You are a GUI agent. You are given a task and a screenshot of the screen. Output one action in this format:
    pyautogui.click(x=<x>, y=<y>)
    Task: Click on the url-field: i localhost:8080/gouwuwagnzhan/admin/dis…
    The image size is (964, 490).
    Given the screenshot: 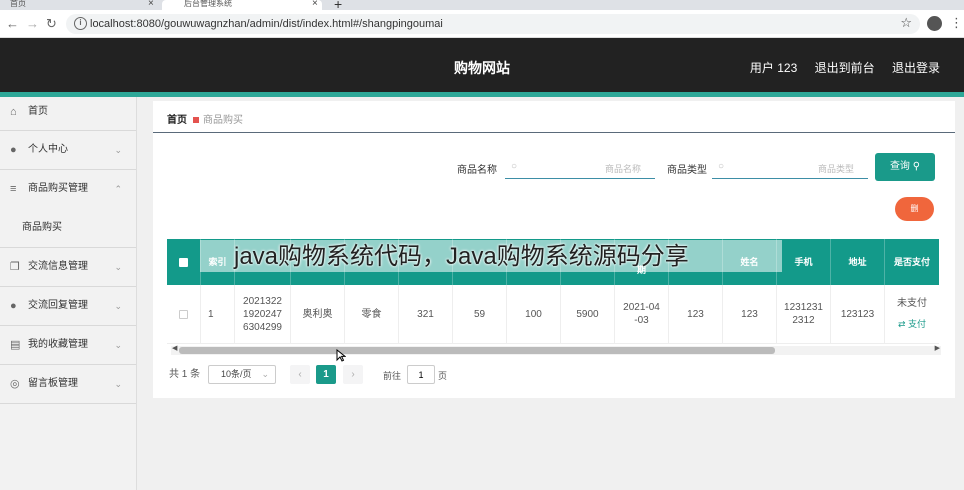 What is the action you would take?
    pyautogui.click(x=493, y=24)
    